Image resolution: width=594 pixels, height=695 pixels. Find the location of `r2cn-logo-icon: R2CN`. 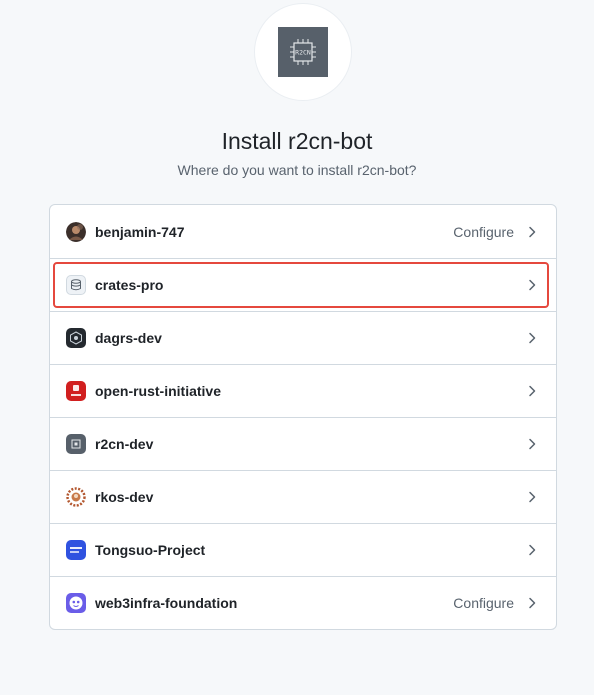

r2cn-logo-icon: R2CN is located at coordinates (303, 52).